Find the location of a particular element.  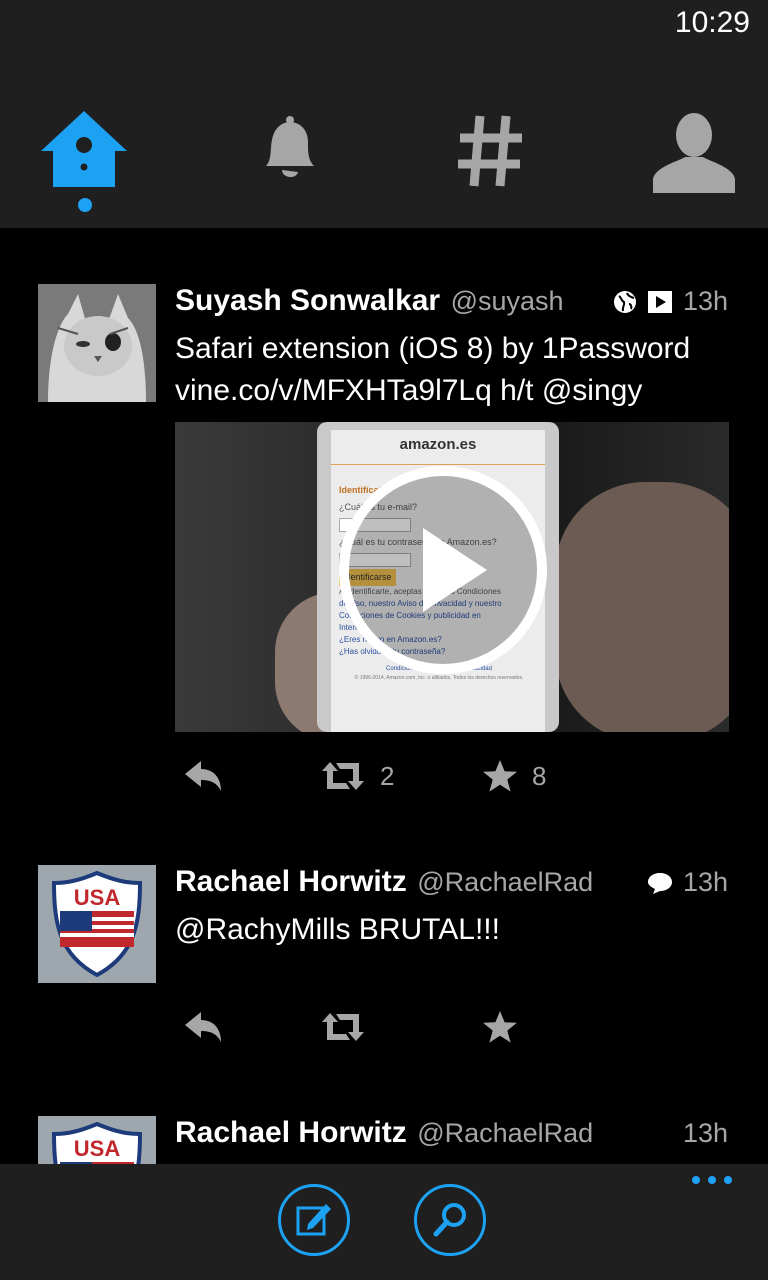

compose-tweet-button is located at coordinates (314, 1220).